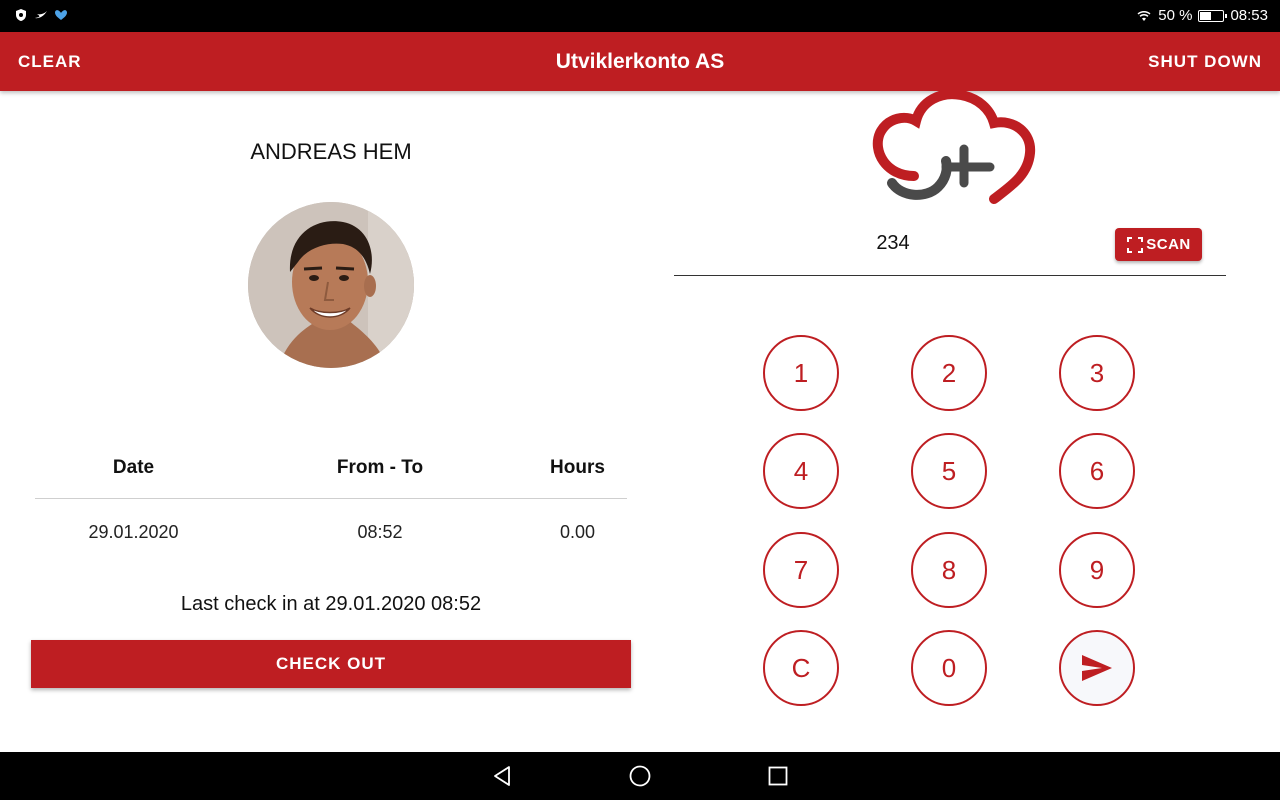  I want to click on employee-name: ANDREAS HEM, so click(331, 151).